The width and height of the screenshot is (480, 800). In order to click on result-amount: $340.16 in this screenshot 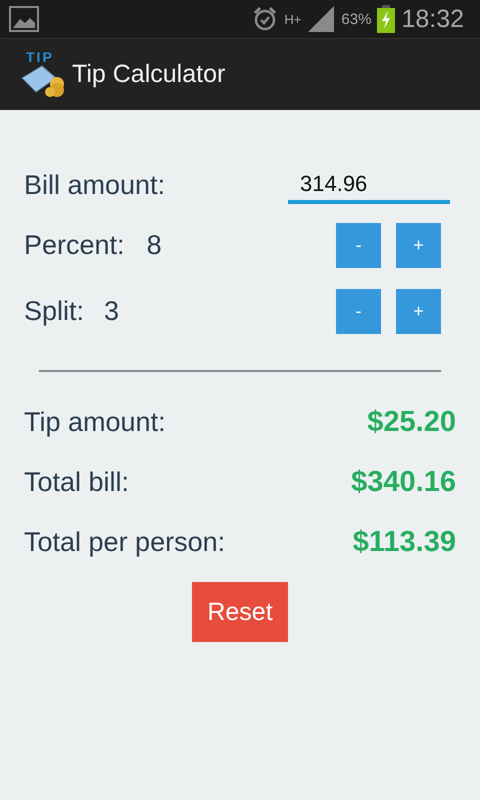, I will do `click(403, 482)`.